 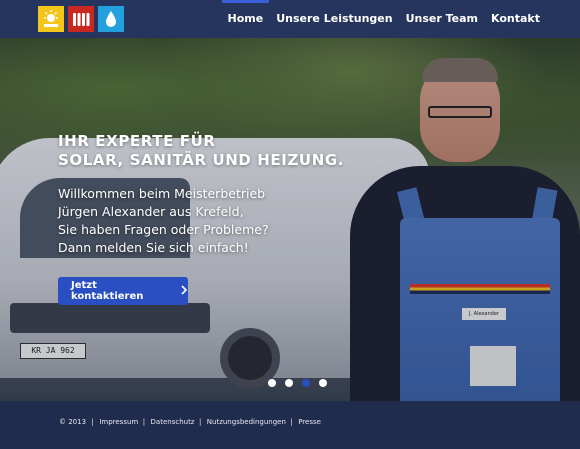 I want to click on nav-item-kontakt: Kontakt, so click(x=515, y=19).